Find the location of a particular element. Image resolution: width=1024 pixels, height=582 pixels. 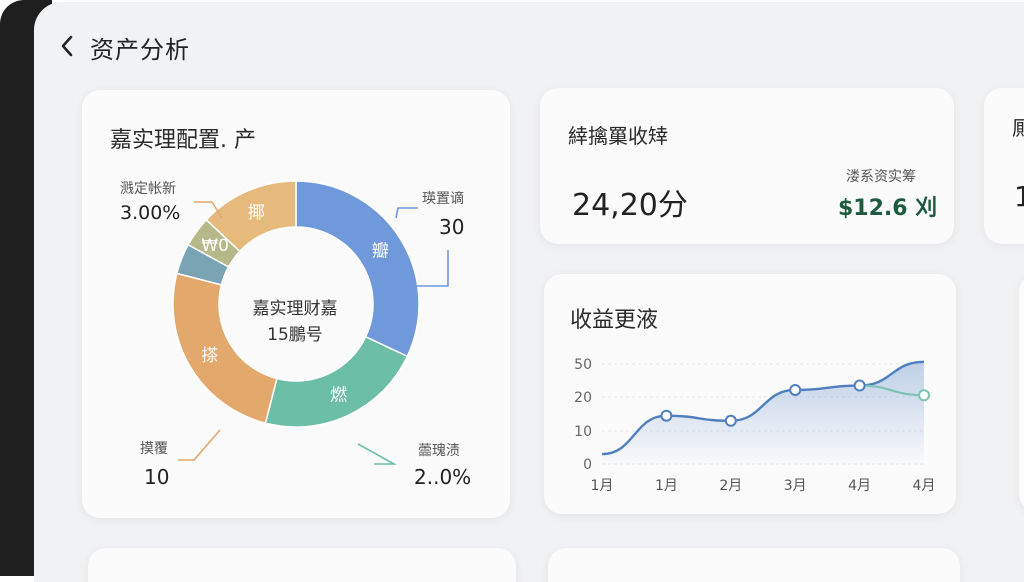

y-tick-label: 10 is located at coordinates (583, 432).